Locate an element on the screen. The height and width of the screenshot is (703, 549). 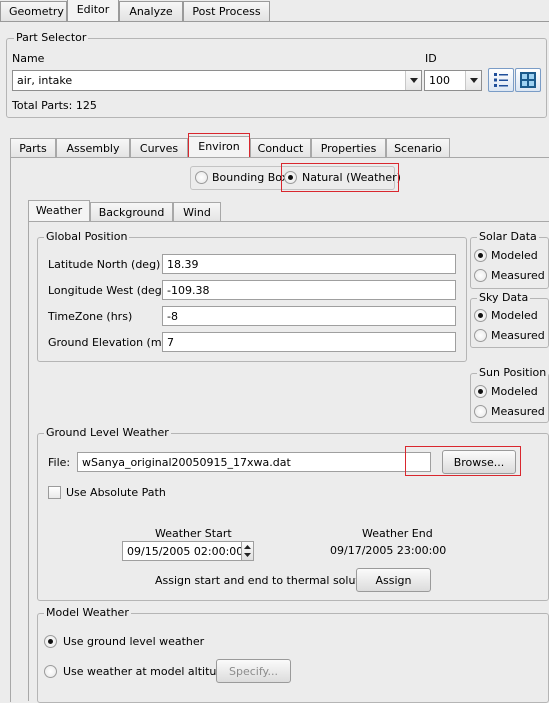
use-altitude-weather-radio is located at coordinates (50, 671).